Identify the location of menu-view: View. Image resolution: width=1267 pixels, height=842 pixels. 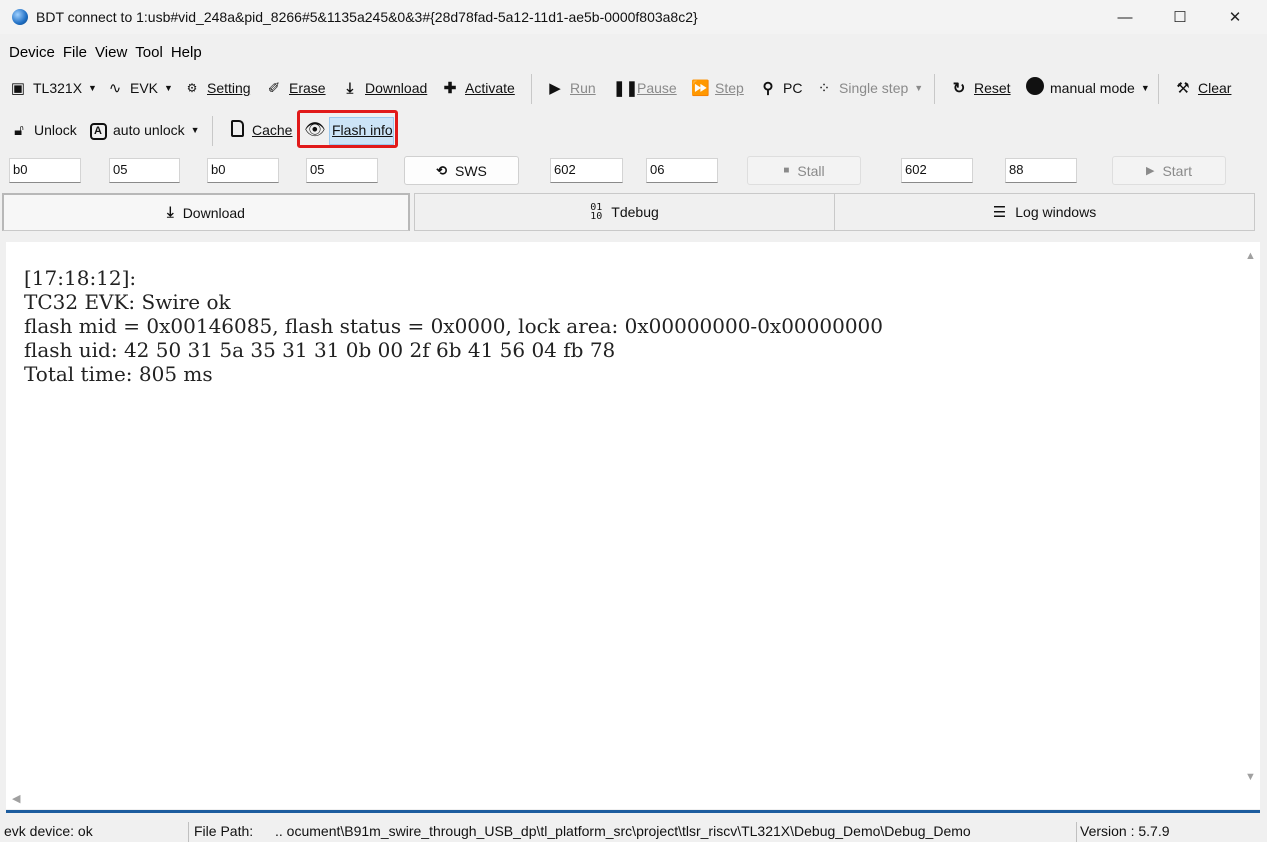
(111, 52).